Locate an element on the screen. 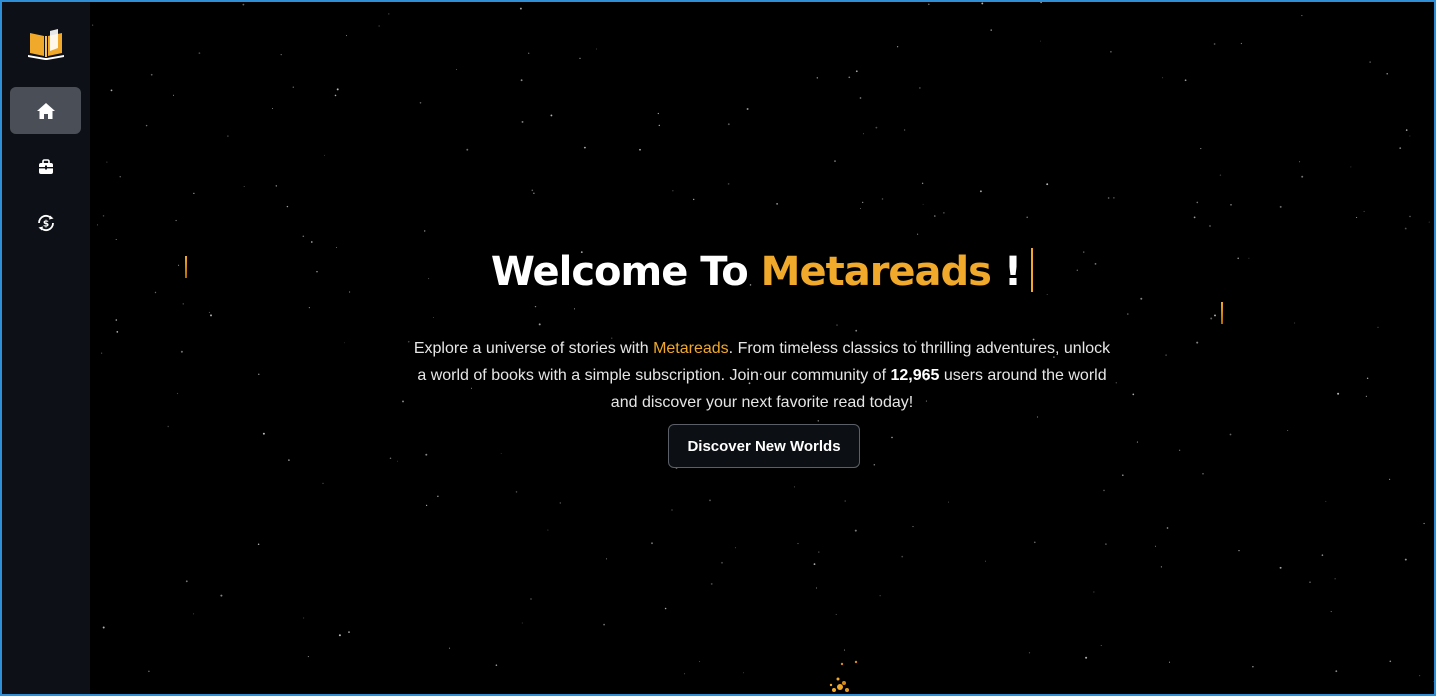  ember-sparks is located at coordinates (843, 676).